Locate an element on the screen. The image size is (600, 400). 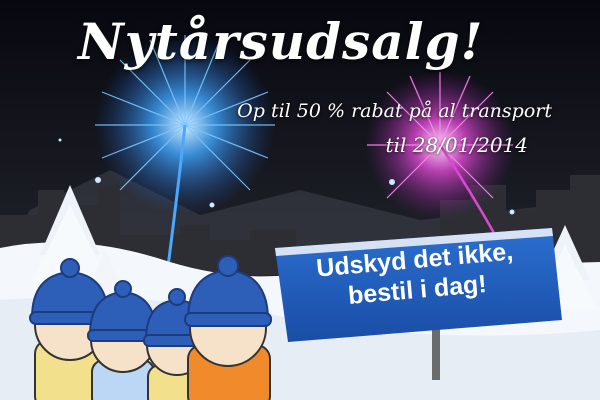
headline: Nytårsudsalg! is located at coordinates (281, 41).